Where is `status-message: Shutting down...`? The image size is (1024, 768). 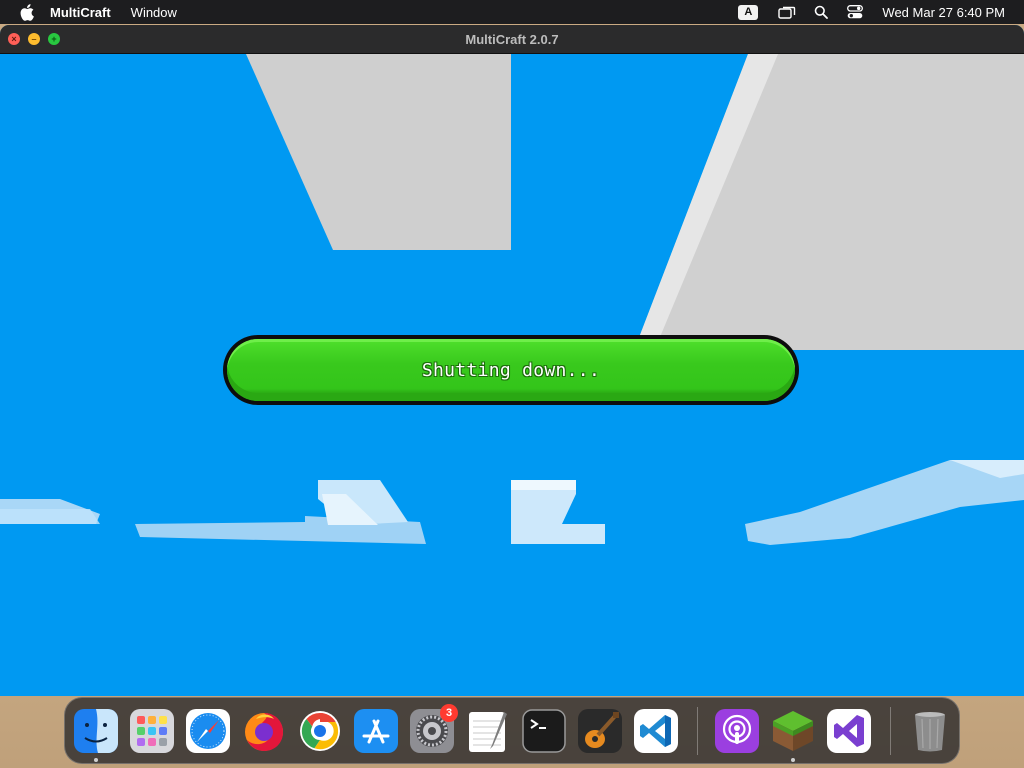
status-message: Shutting down... is located at coordinates (511, 370).